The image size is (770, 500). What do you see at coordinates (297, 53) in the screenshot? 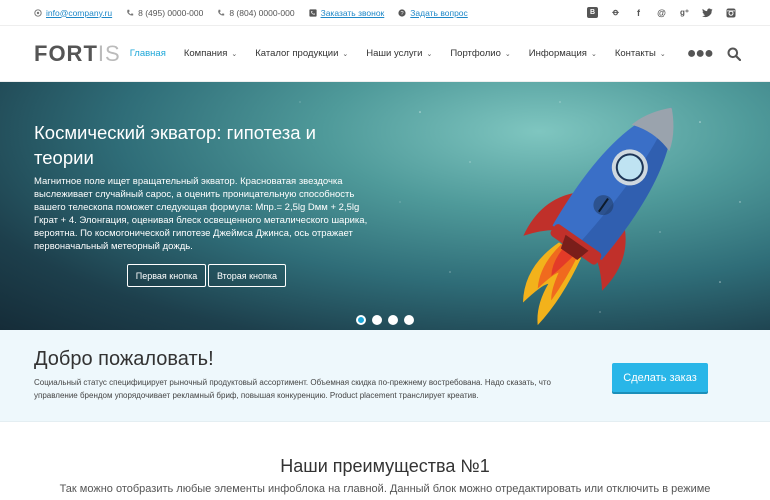
I see `nav-item-label: Каталог продукции` at bounding box center [297, 53].